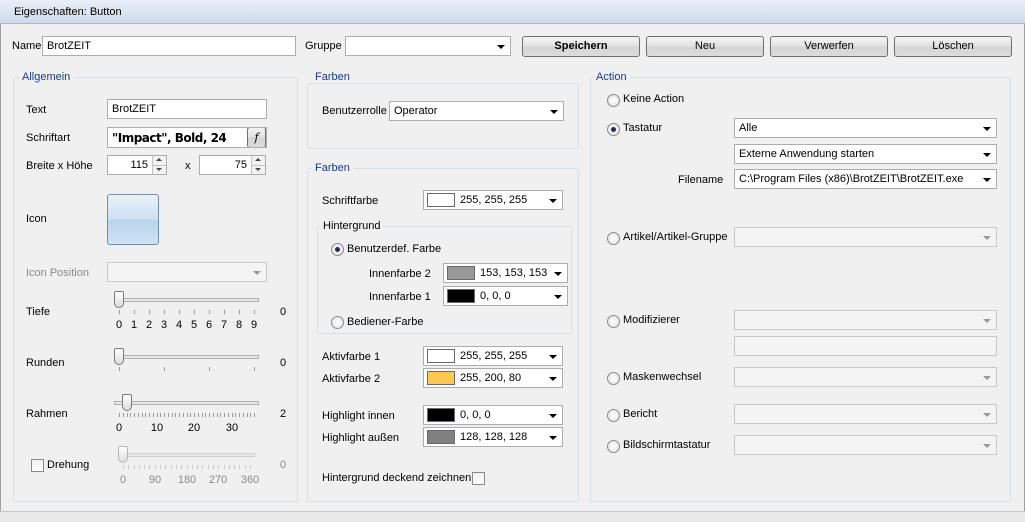 This screenshot has width=1025, height=522. I want to click on icon-preview-button, so click(133, 219).